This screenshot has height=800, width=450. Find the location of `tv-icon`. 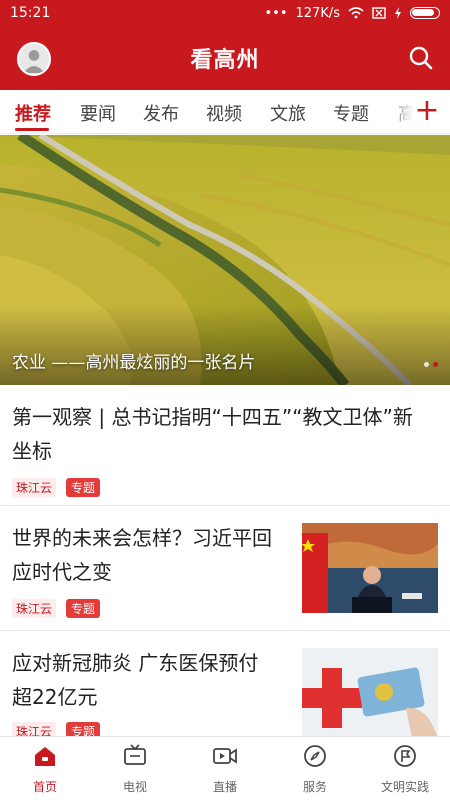

tv-icon is located at coordinates (135, 754).